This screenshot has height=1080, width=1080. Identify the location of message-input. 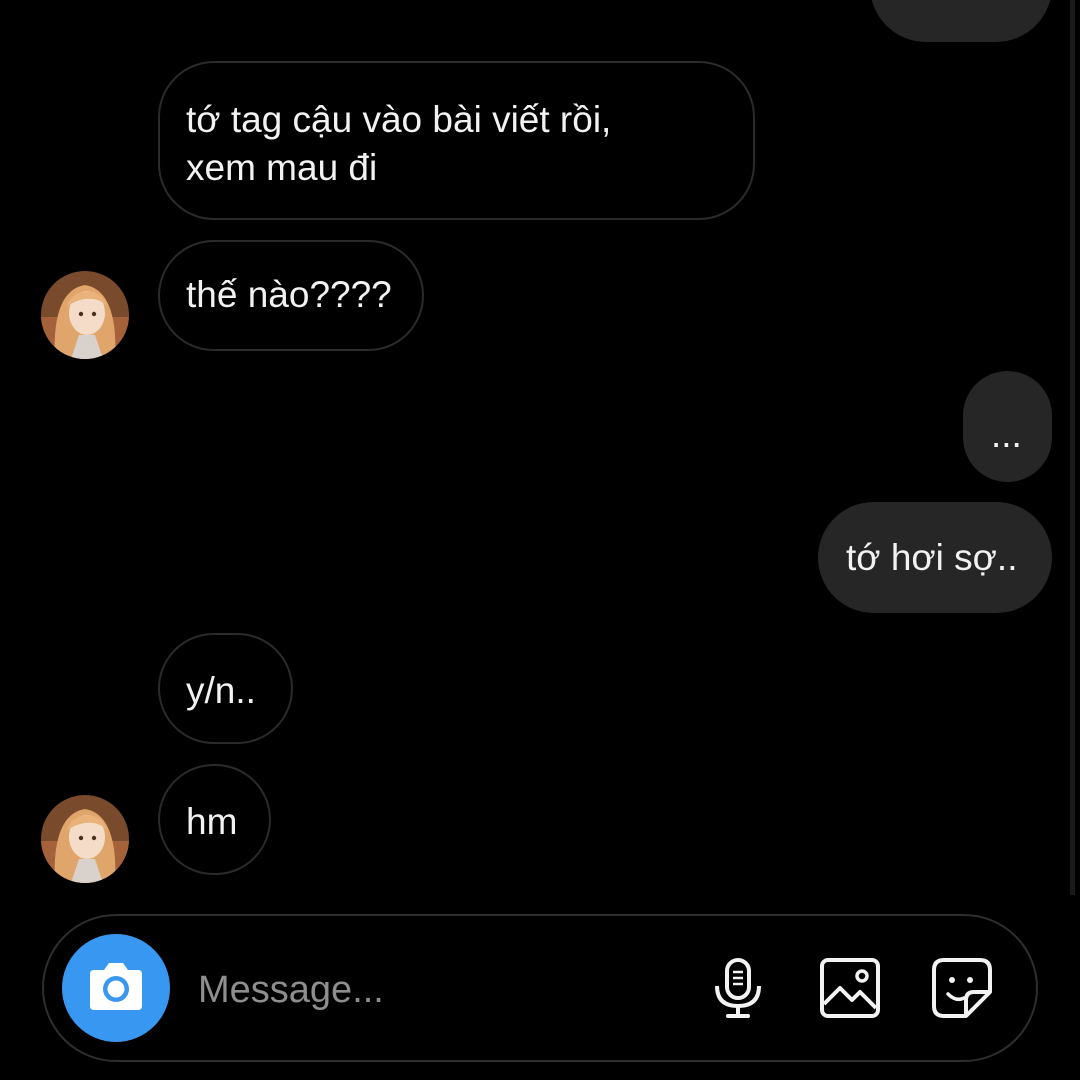
(438, 990).